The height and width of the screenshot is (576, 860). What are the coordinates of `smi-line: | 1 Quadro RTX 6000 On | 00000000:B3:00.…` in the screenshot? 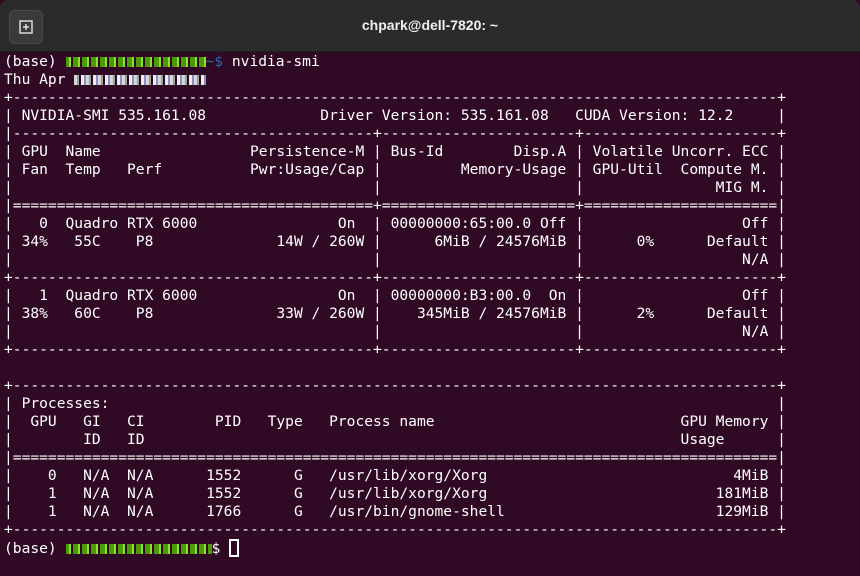 It's located at (395, 295).